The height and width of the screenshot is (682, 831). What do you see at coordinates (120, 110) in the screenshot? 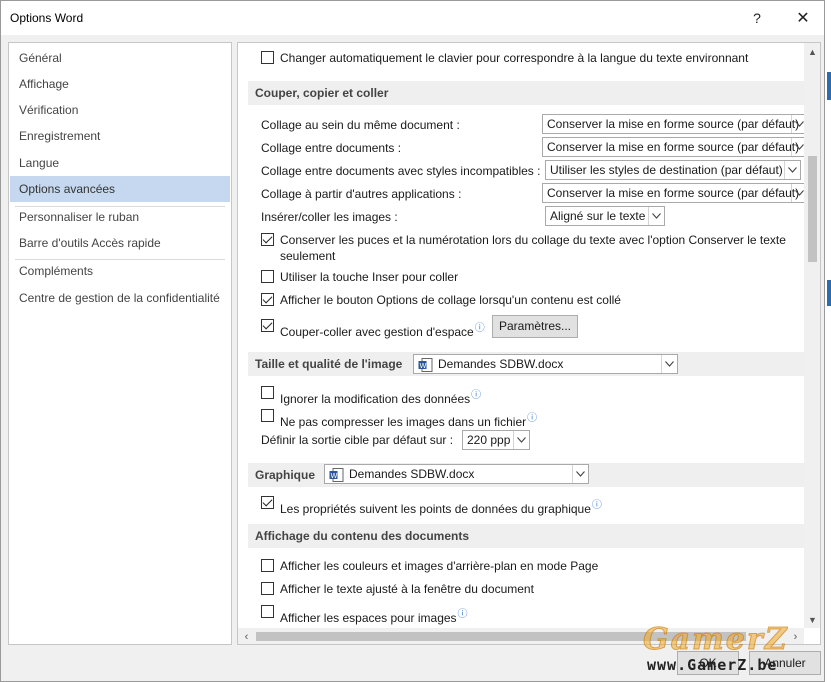
I see `sidebar-item-proofing: Vérification` at bounding box center [120, 110].